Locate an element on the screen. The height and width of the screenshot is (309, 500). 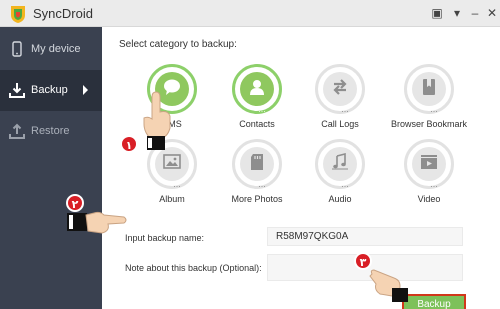
video-icon is located at coordinates (429, 162).